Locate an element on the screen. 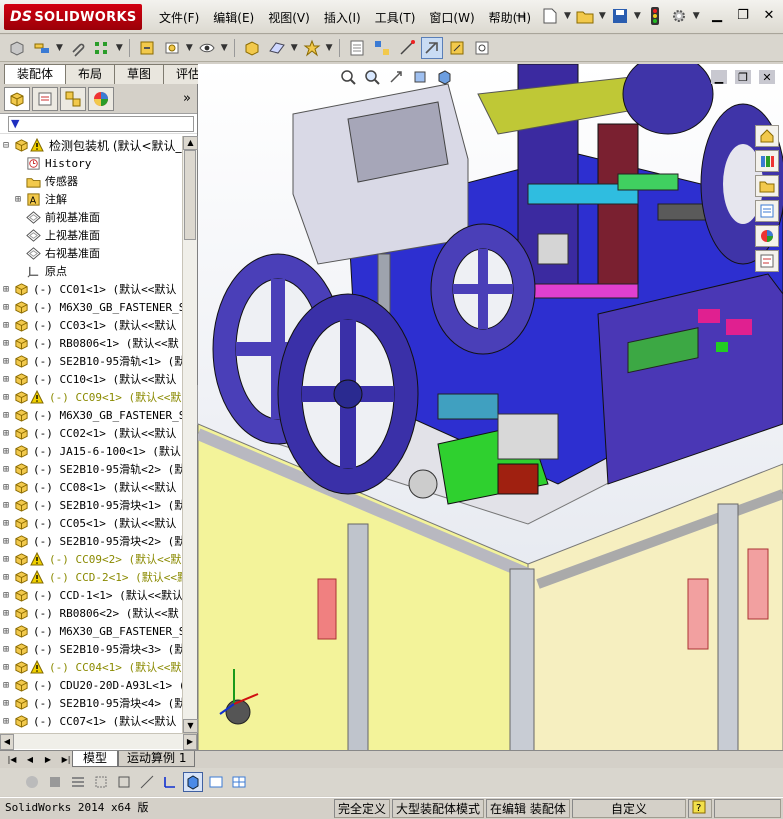 The width and height of the screenshot is (783, 819). tab-assembly: 装配体 is located at coordinates (35, 74).